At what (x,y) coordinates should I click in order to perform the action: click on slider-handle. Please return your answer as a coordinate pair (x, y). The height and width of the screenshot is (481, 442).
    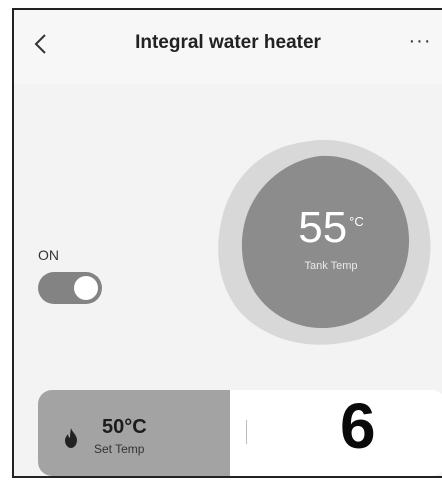
    Looking at the image, I should click on (246, 432).